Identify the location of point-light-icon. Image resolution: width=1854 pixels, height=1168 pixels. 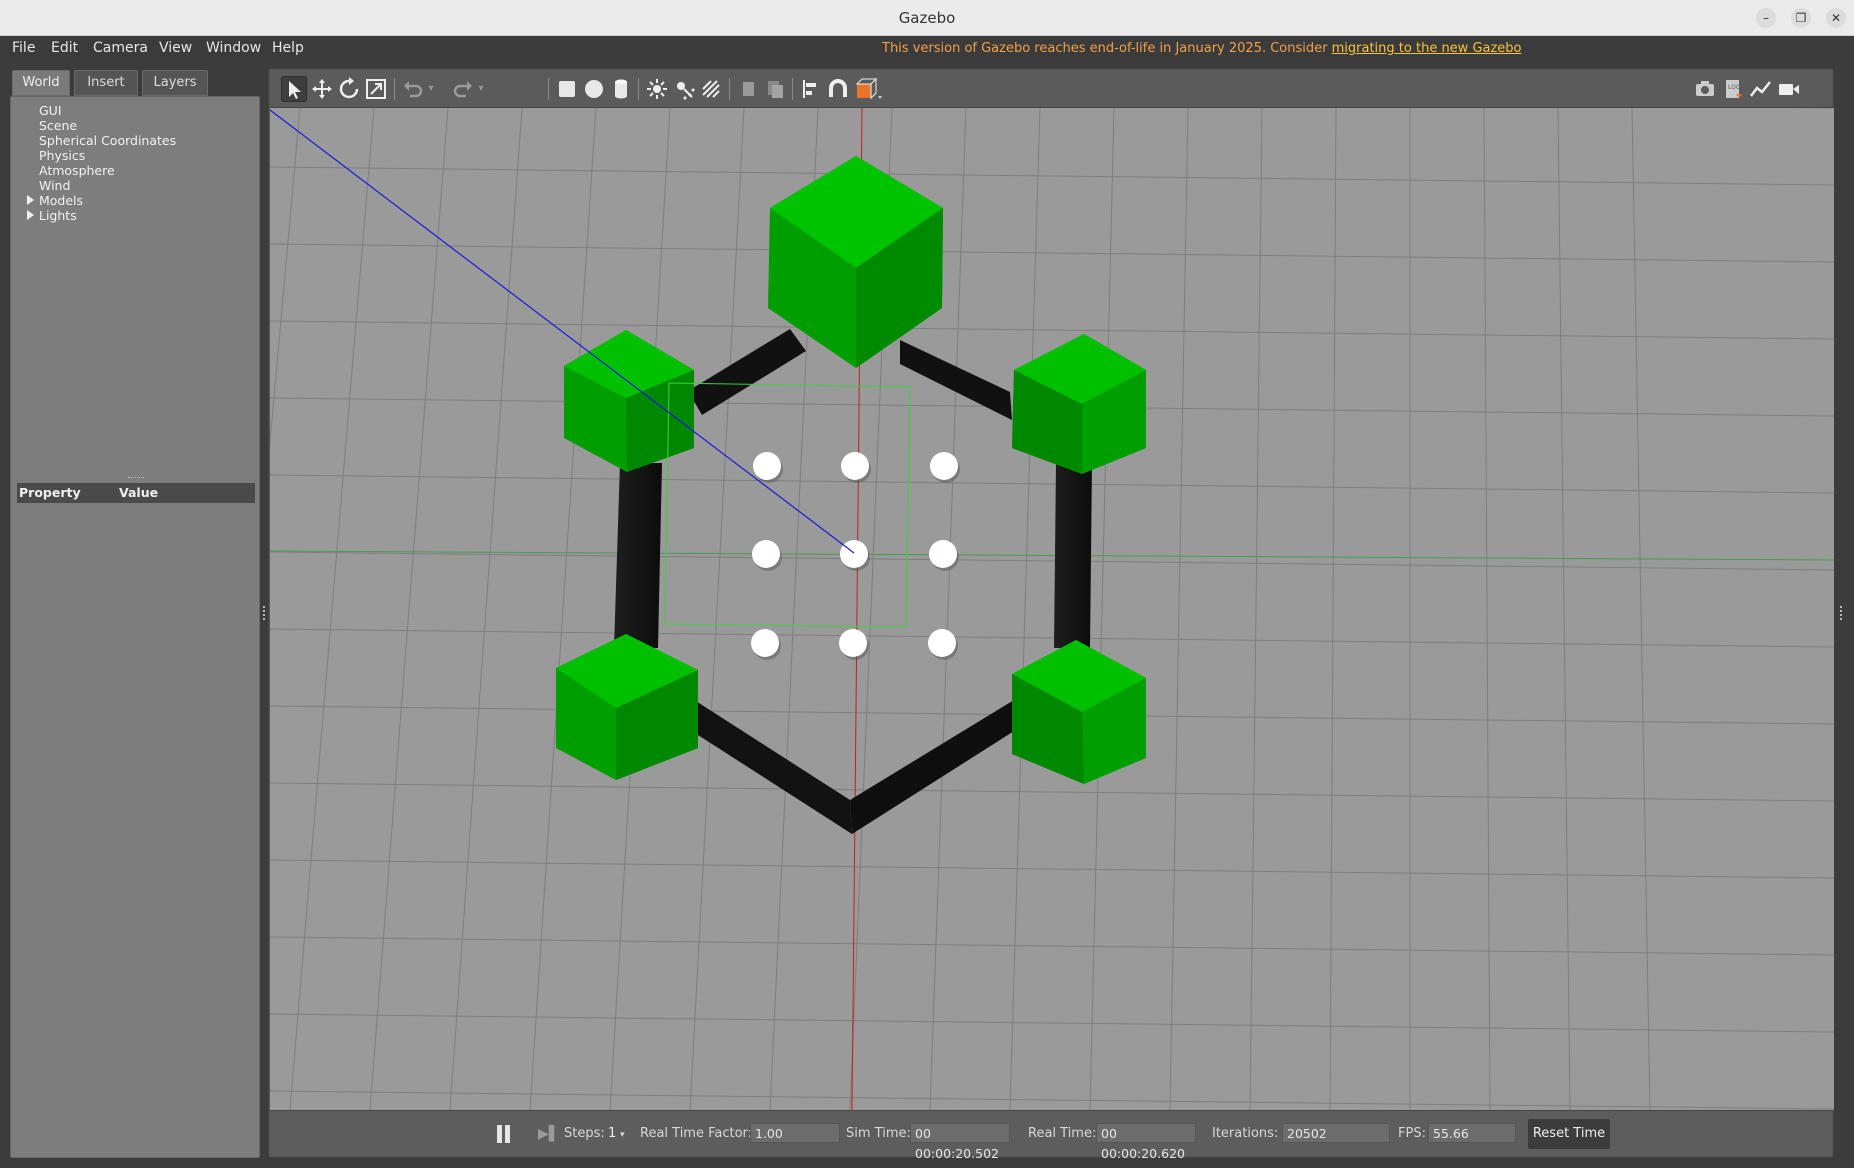
(657, 89).